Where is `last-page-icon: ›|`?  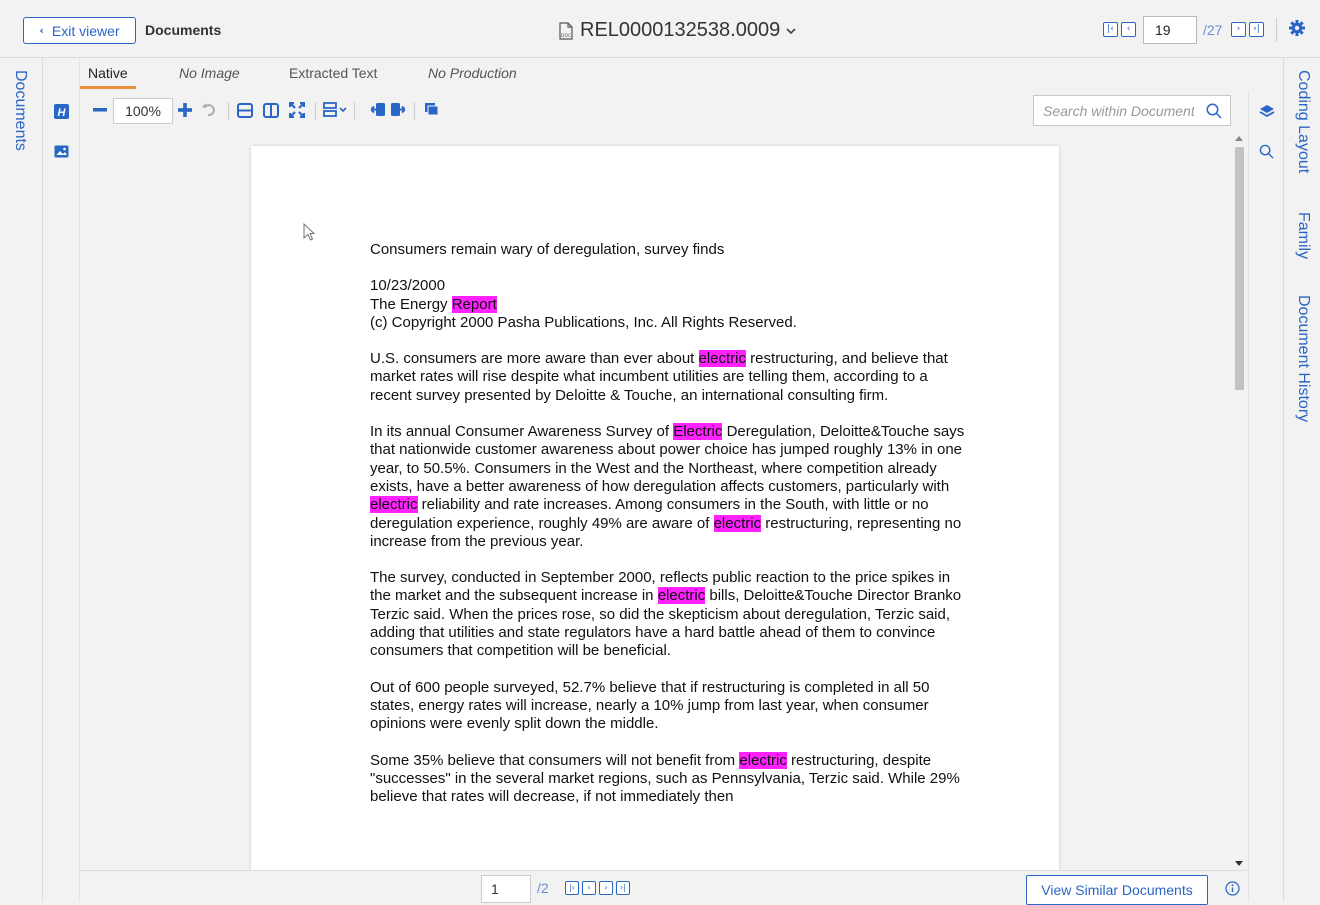
last-page-icon: ›| is located at coordinates (623, 888).